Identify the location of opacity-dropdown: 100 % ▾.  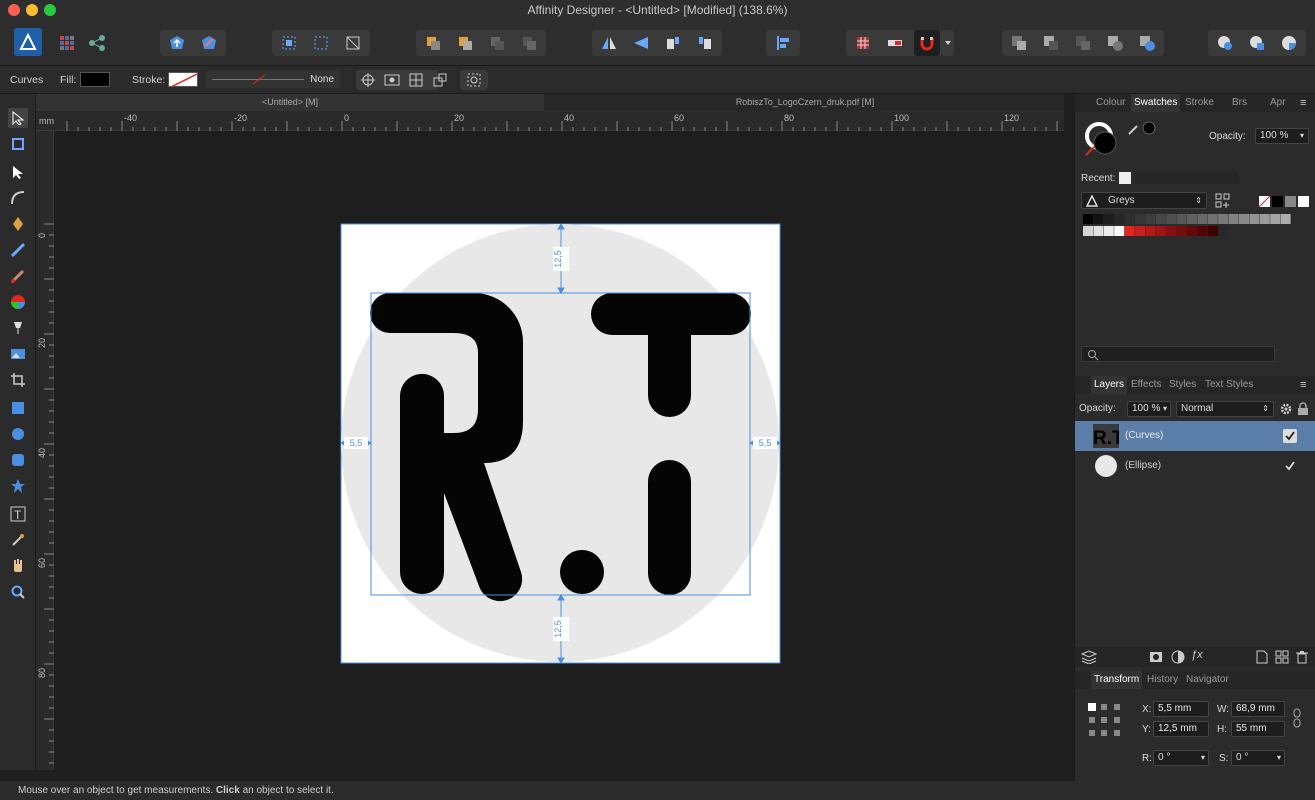
(1282, 136).